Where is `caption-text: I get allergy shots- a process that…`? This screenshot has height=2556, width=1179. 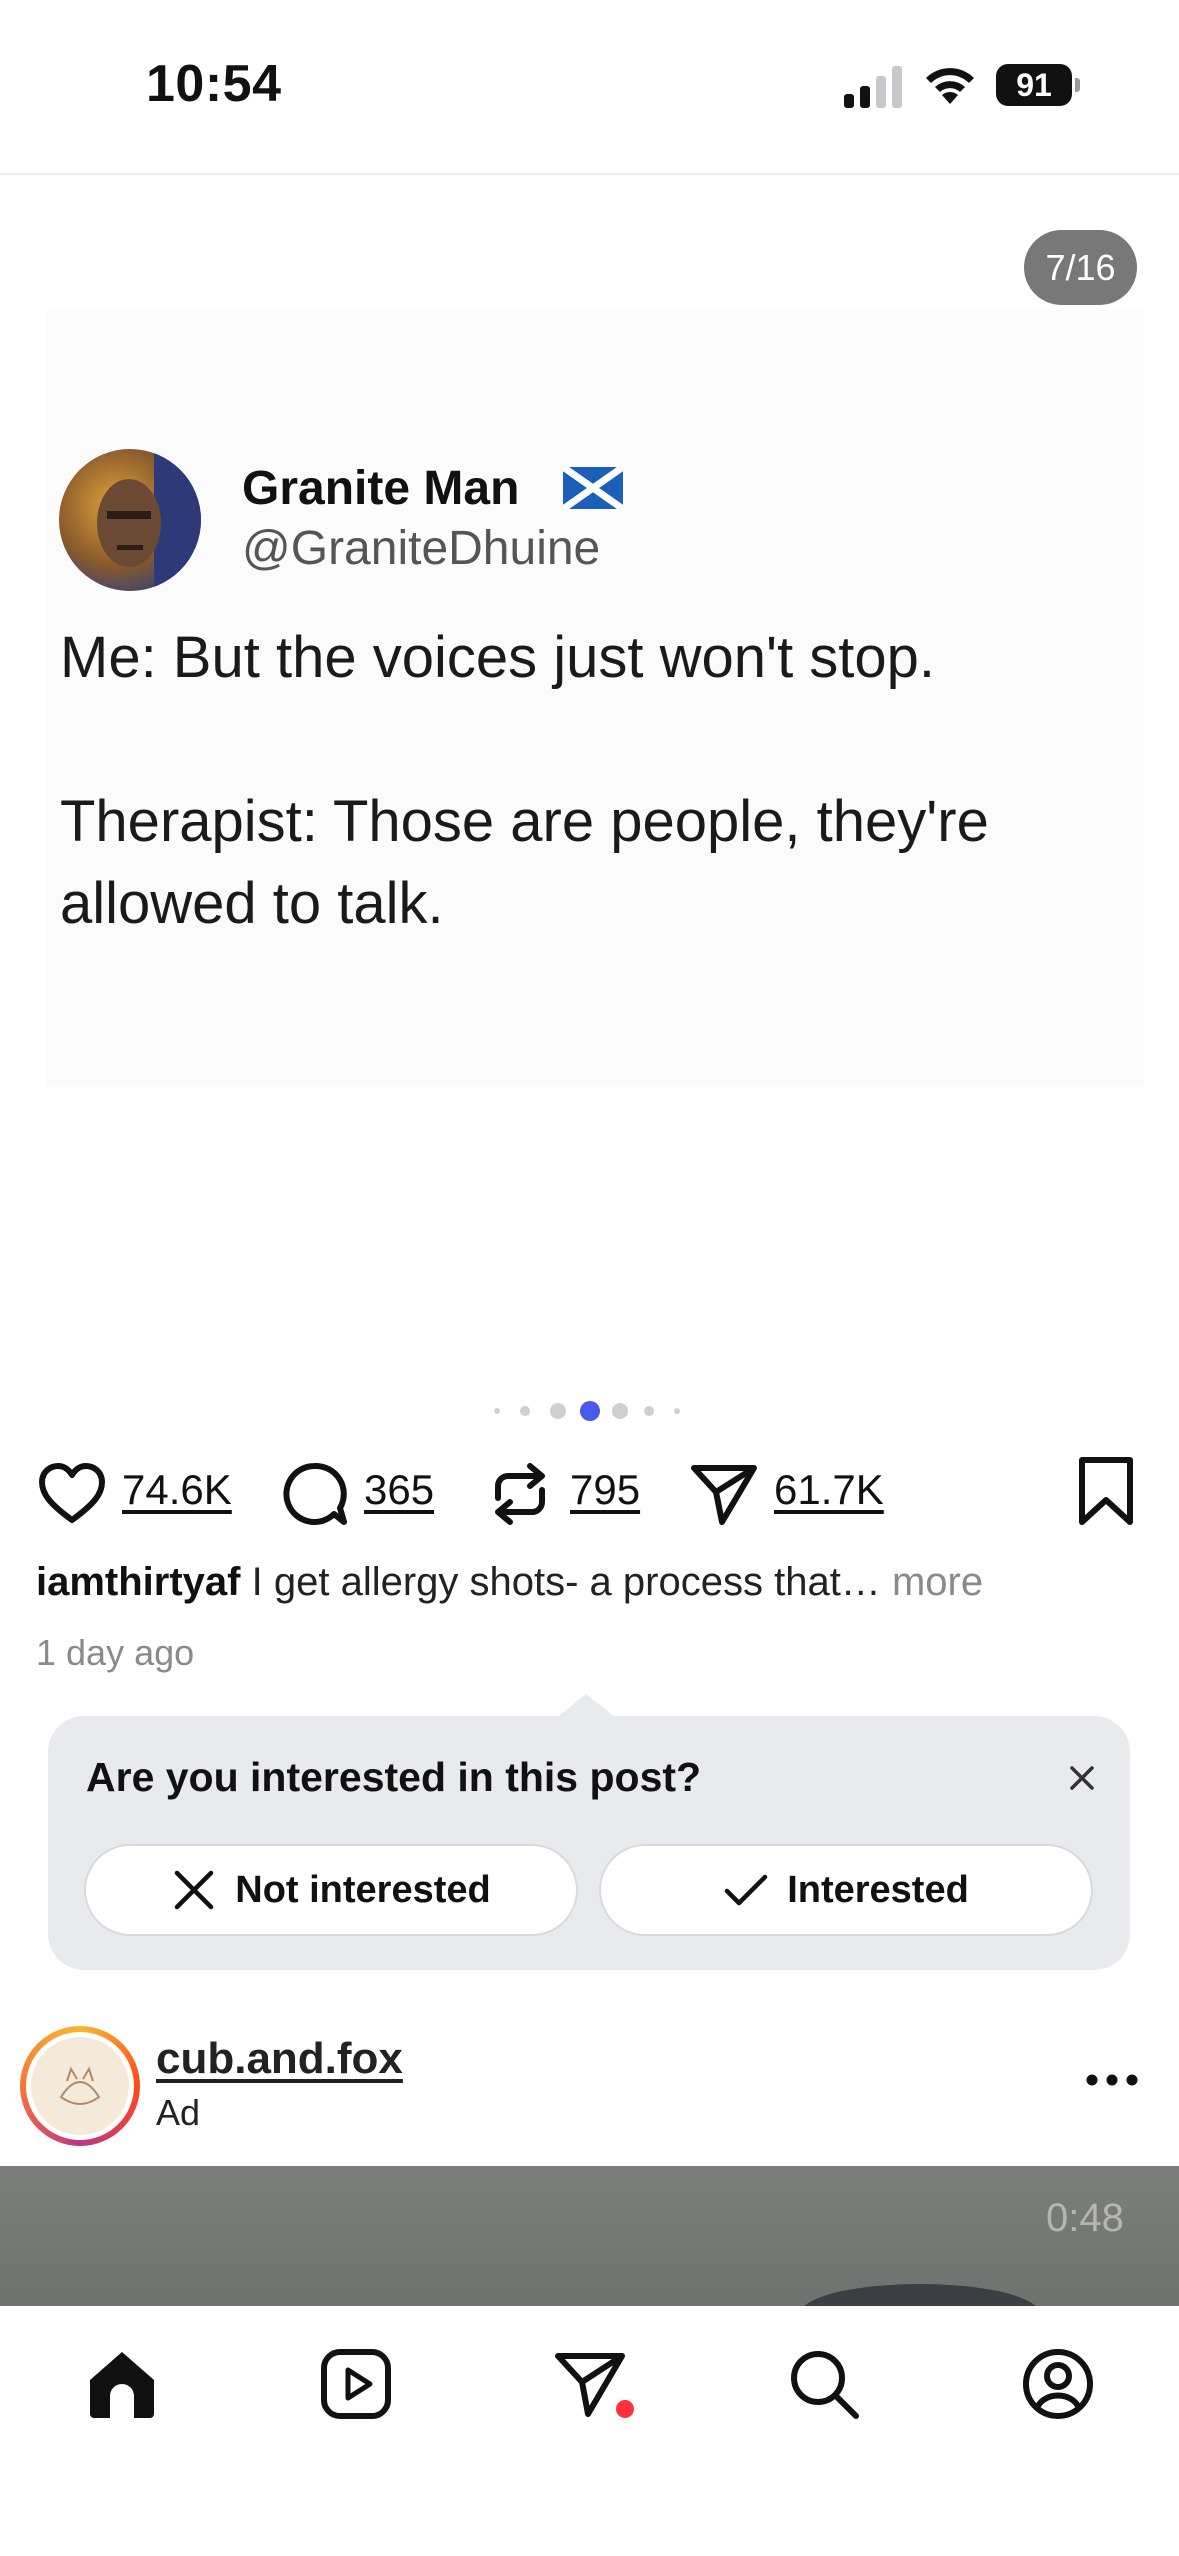
caption-text: I get allergy shots- a process that… is located at coordinates (566, 1582).